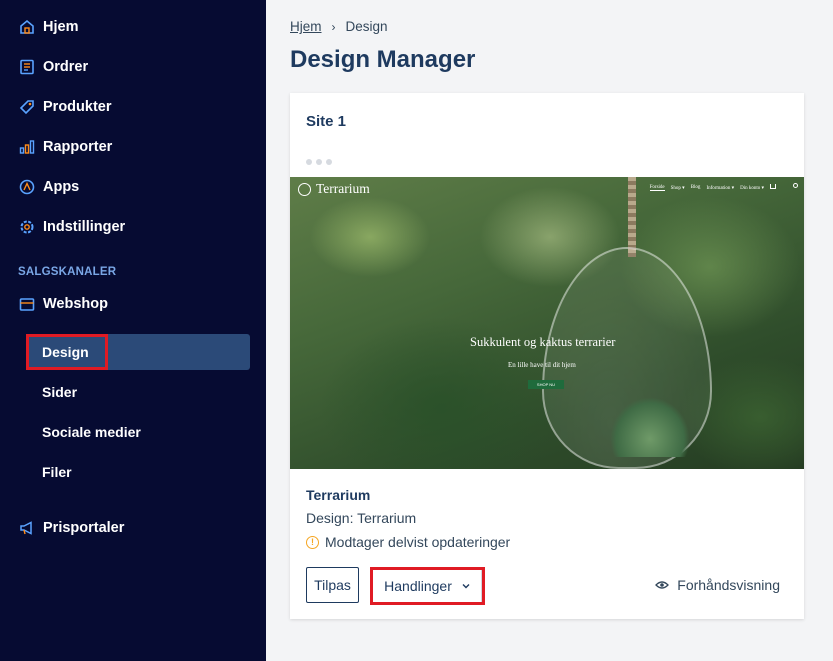 The width and height of the screenshot is (833, 661). I want to click on preview-menu-item: Shop ▾, so click(677, 188).